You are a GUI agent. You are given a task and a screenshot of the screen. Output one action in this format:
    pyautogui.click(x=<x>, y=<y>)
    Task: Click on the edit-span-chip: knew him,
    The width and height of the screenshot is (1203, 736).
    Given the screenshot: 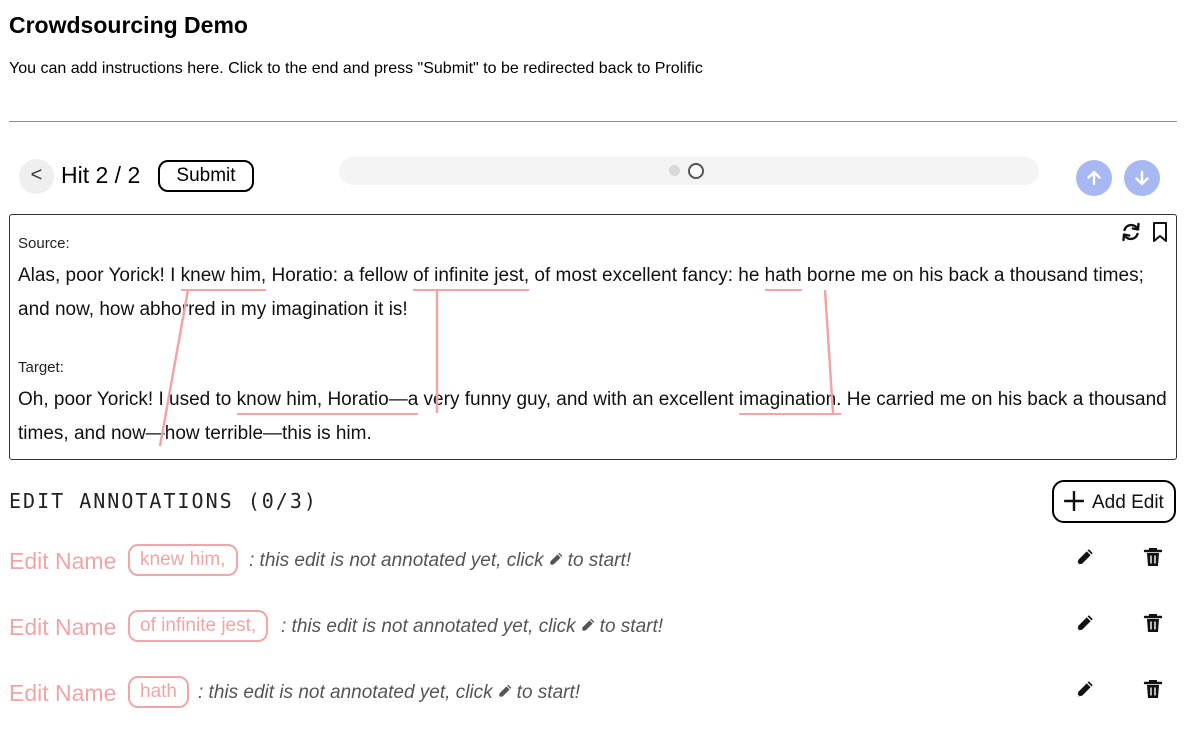 What is the action you would take?
    pyautogui.click(x=183, y=560)
    